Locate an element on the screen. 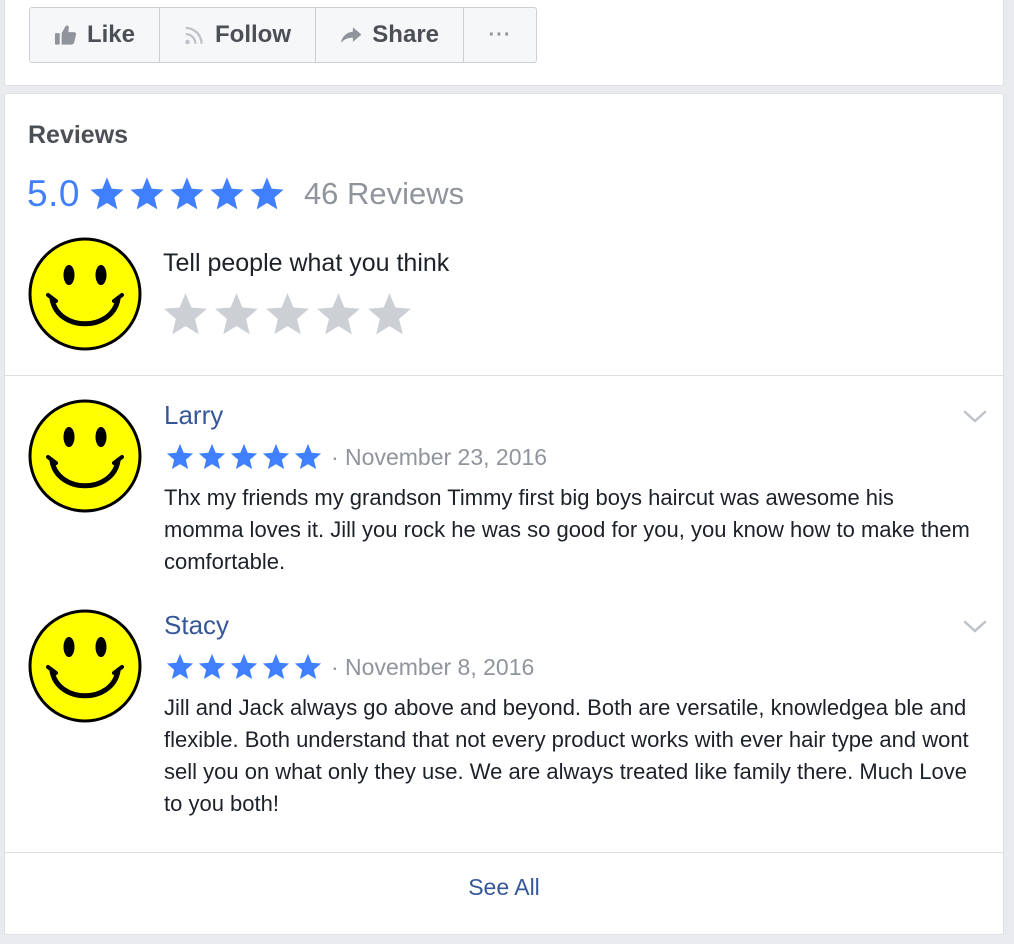 The image size is (1014, 944). review-author-link: Larry is located at coordinates (193, 415).